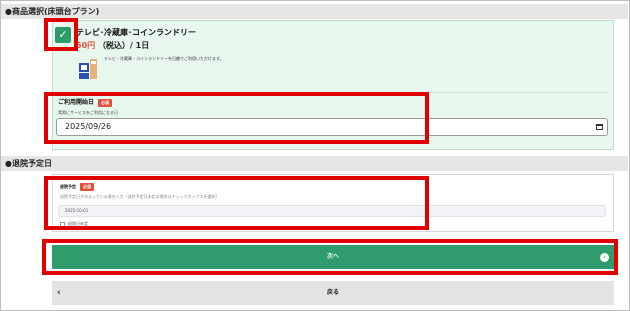  Describe the element at coordinates (140, 196) in the screenshot. I see `discharge-date-hint: 退院予定日が決まっている場合入力（退院予定日未定の場合はチェックボックスを選択）` at that location.